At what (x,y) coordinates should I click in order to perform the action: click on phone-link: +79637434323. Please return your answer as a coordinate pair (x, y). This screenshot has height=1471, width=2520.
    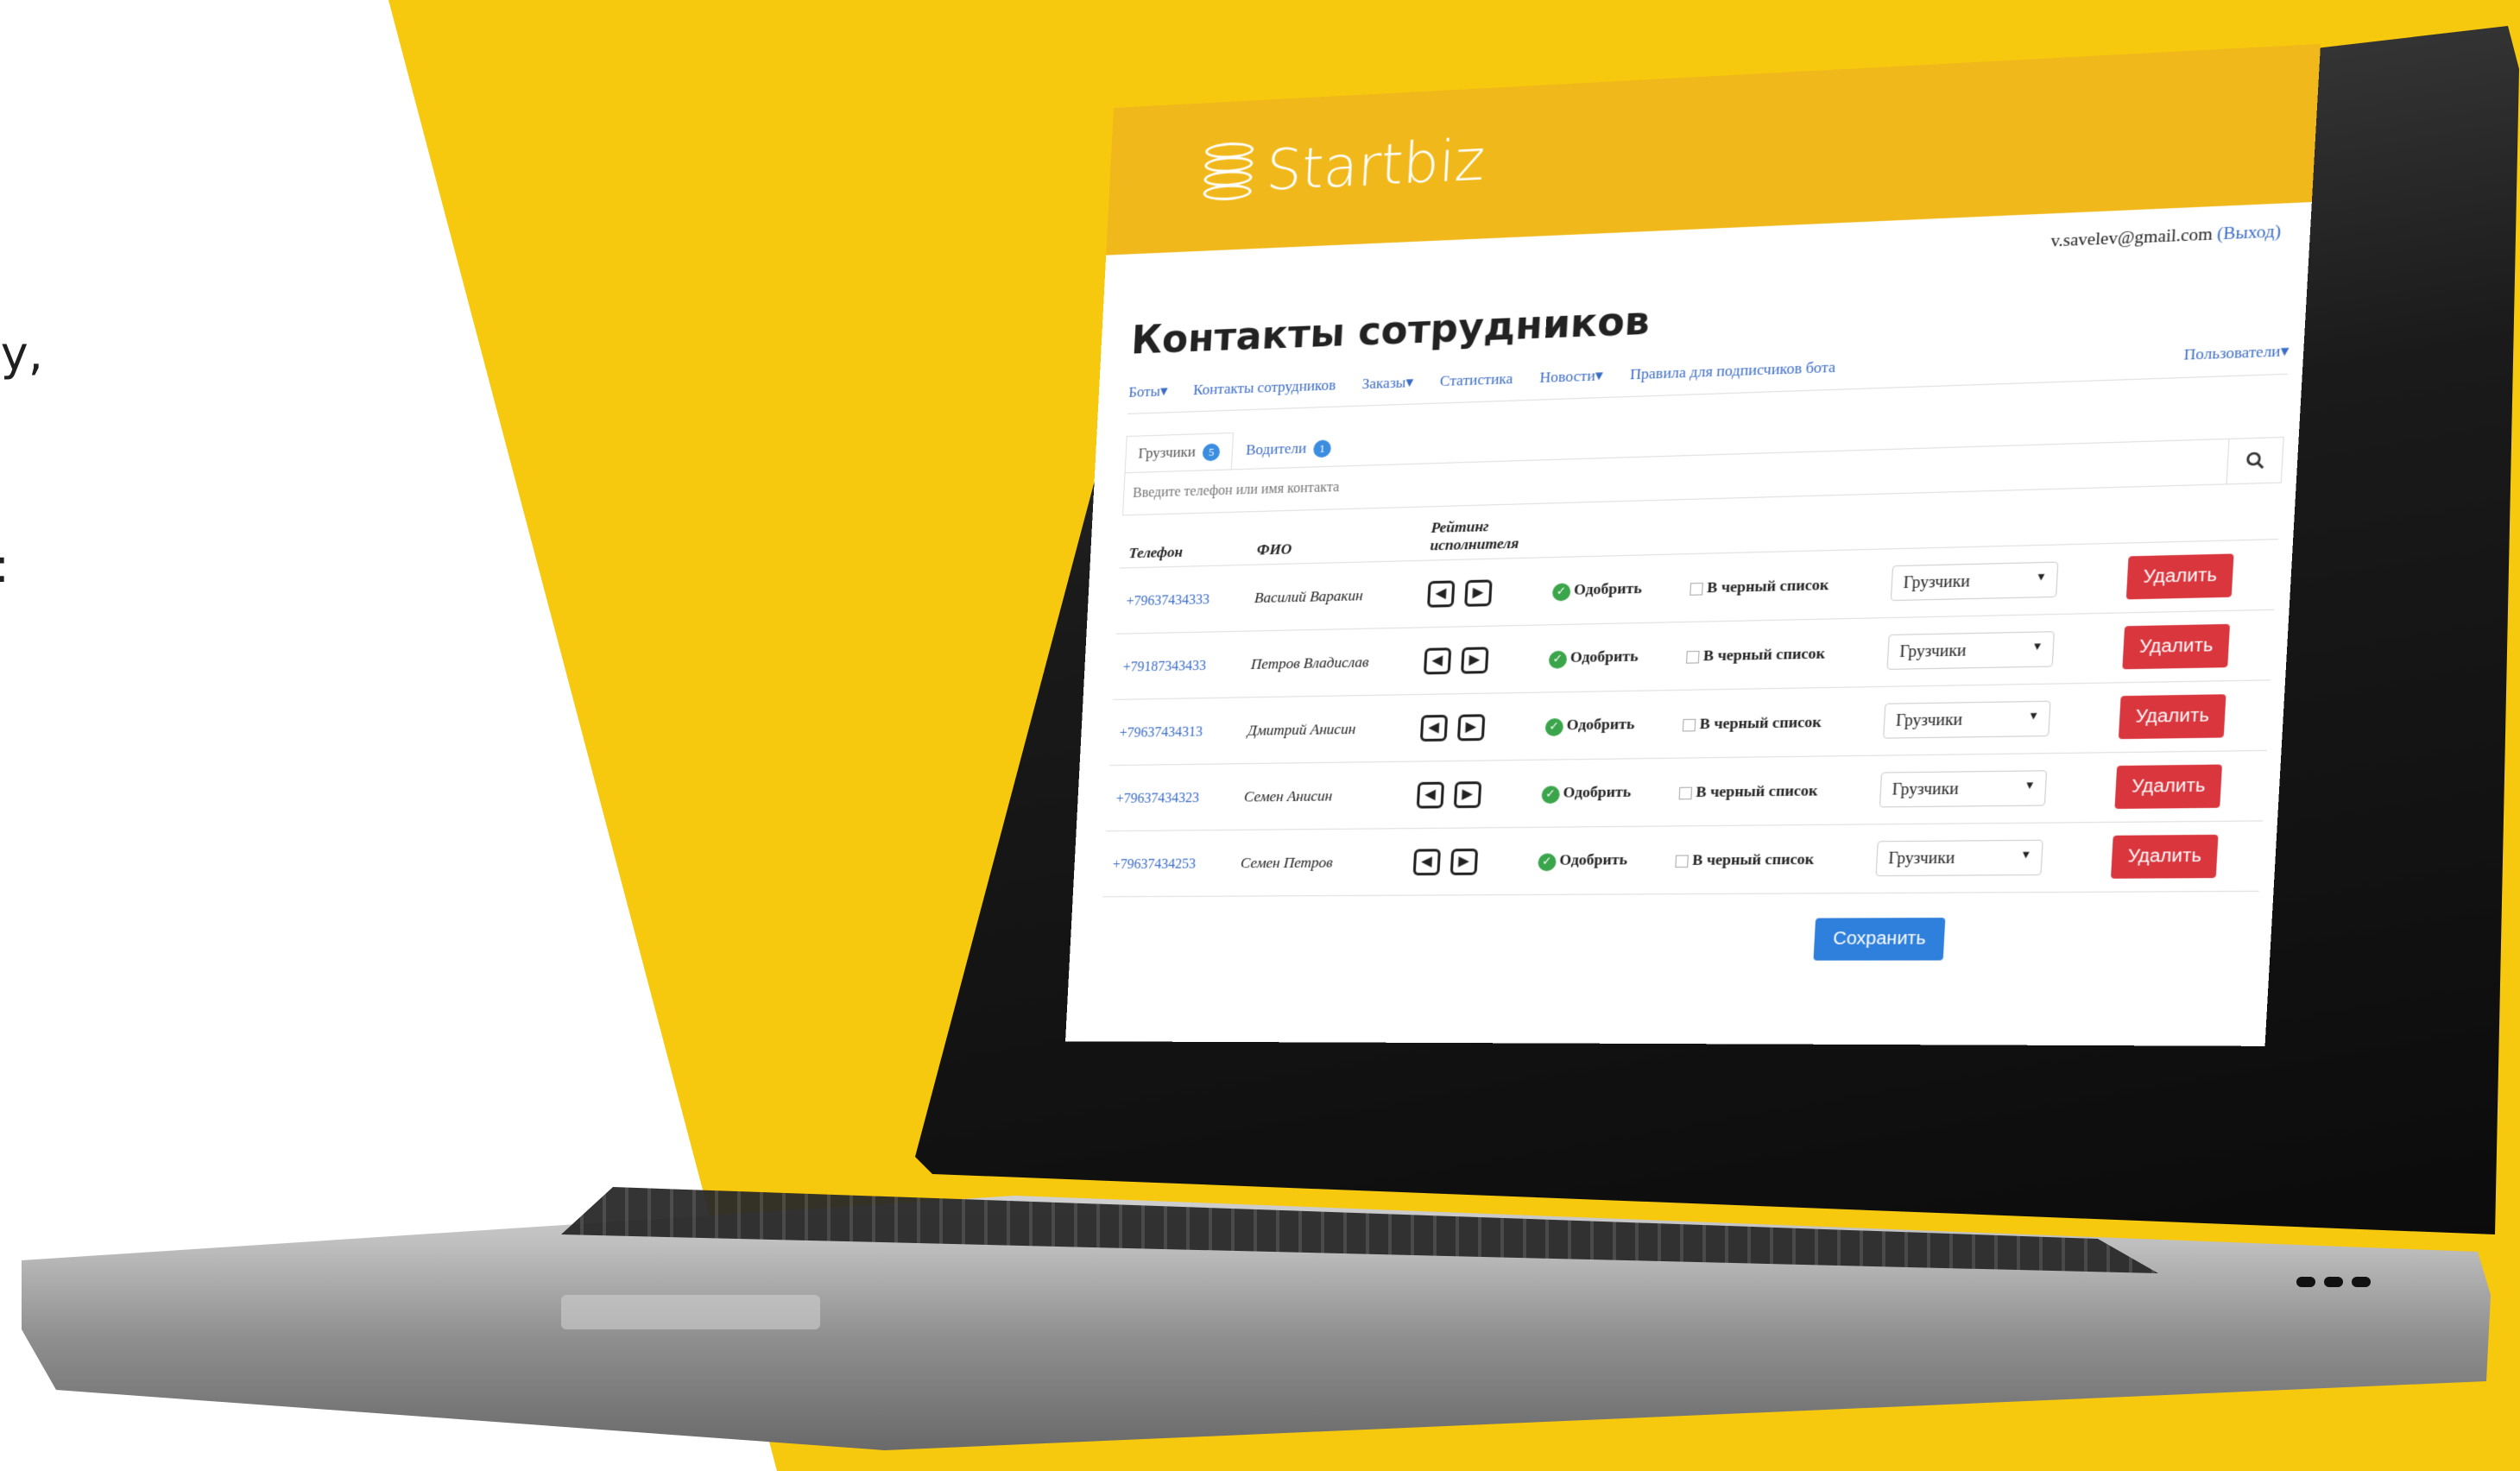
    Looking at the image, I should click on (1157, 798).